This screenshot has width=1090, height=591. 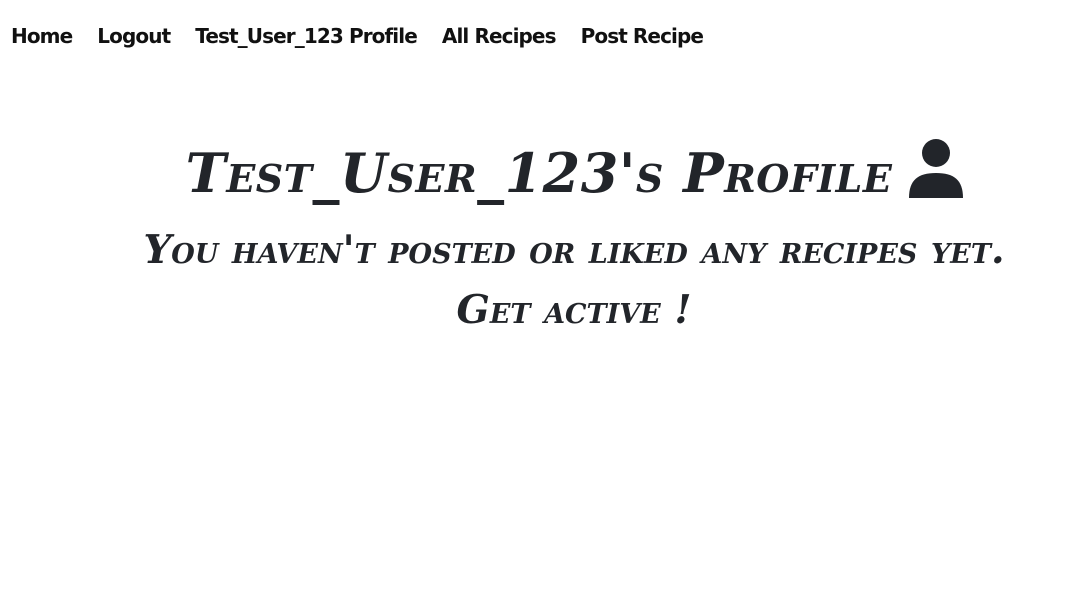 I want to click on nav-profile-link: Test_User_123 Profile, so click(x=306, y=36).